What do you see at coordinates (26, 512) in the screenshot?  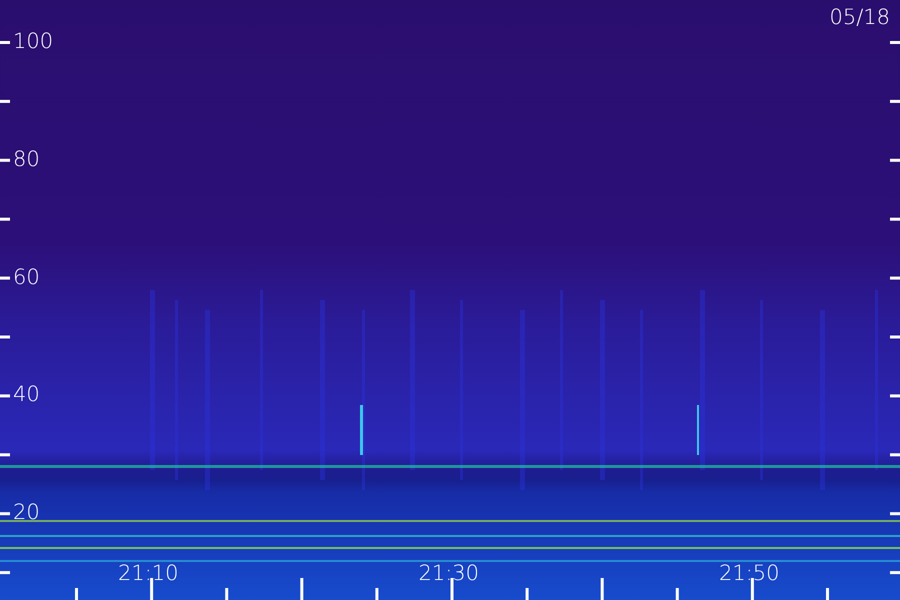 I see `y-axis-label: 20` at bounding box center [26, 512].